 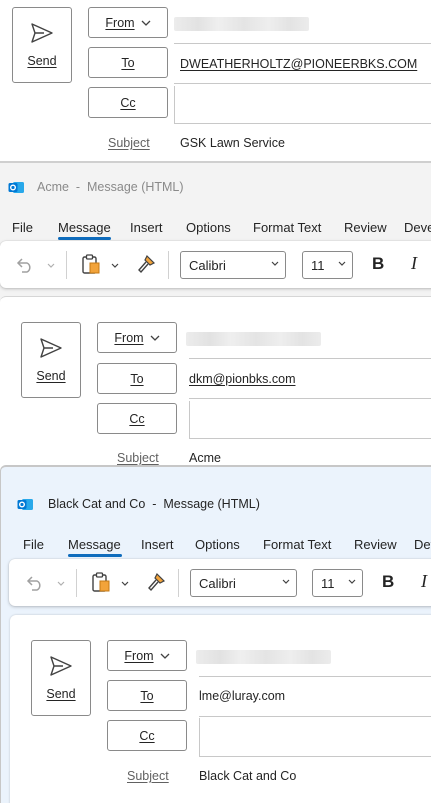 What do you see at coordinates (205, 458) in the screenshot?
I see `subject-field: Acme` at bounding box center [205, 458].